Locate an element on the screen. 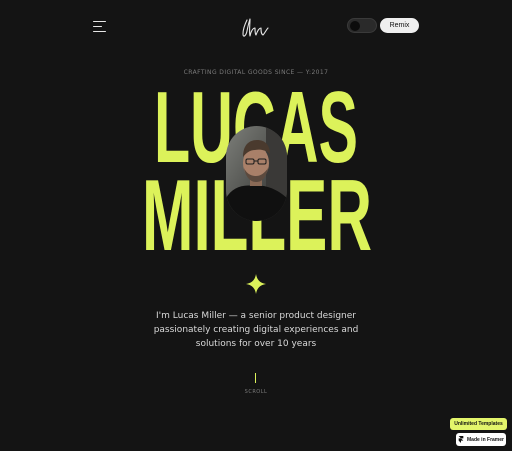 Image resolution: width=512 pixels, height=451 pixels. portrait-illustration is located at coordinates (256, 173).